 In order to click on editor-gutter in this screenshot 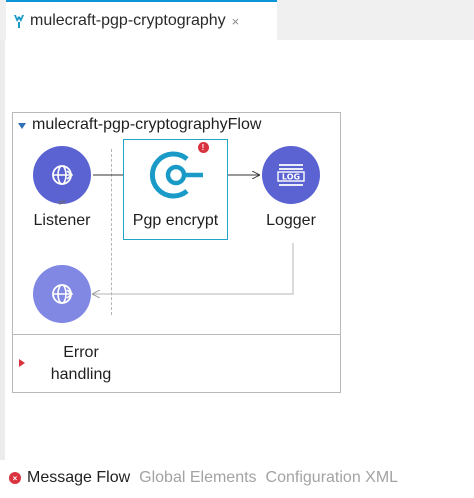, I will do `click(2, 250)`.